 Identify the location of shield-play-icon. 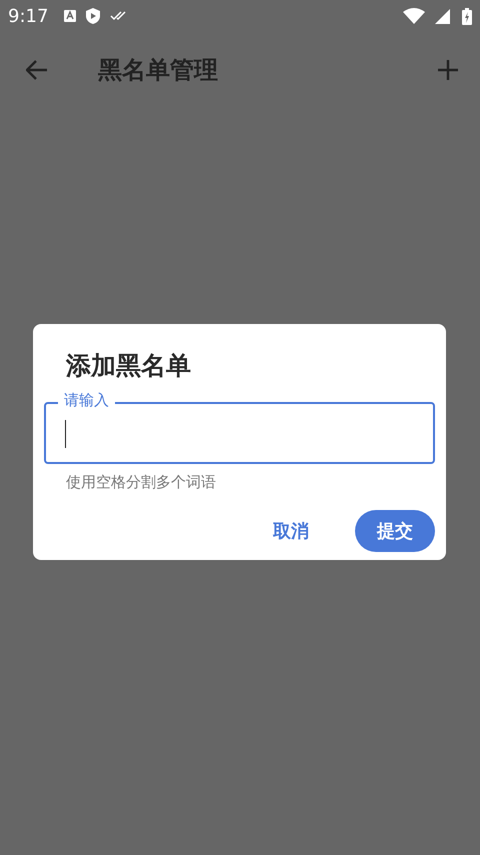
(93, 16).